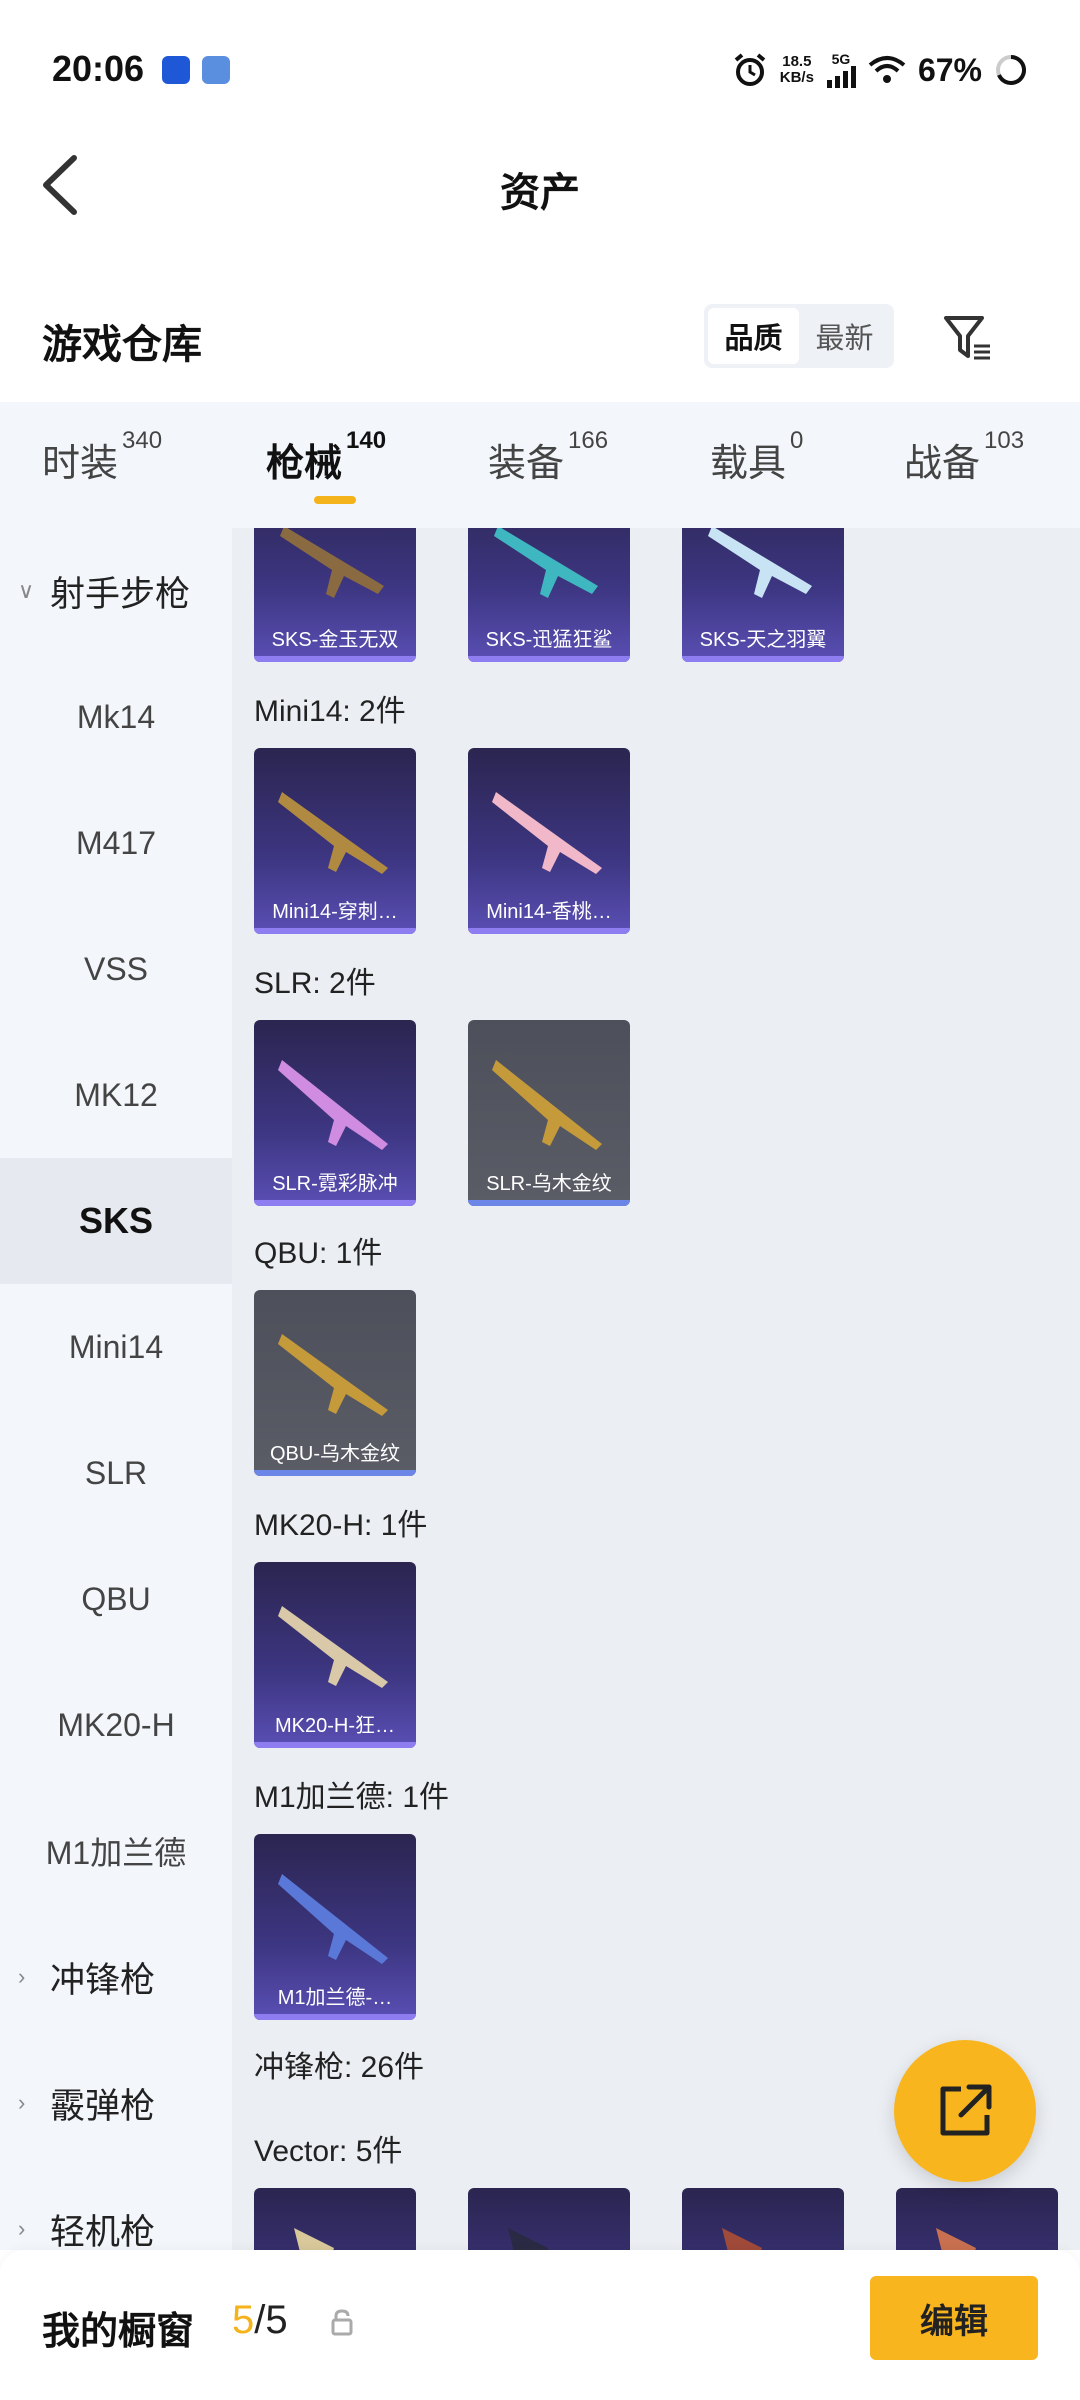 Image resolution: width=1080 pixels, height=2400 pixels. What do you see at coordinates (122, 345) in the screenshot?
I see `warehouse-title: 游戏仓库` at bounding box center [122, 345].